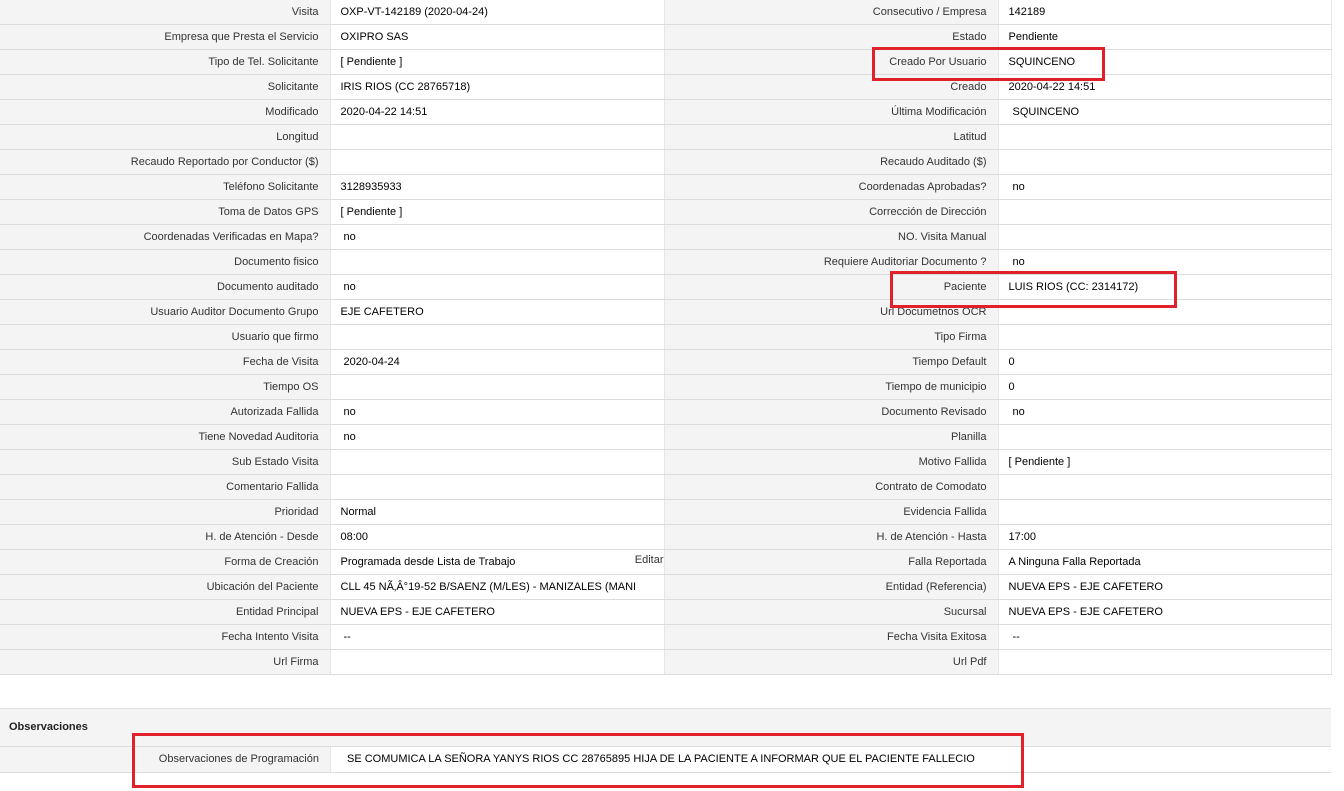  Describe the element at coordinates (497, 662) in the screenshot. I see `url-firma-value` at that location.